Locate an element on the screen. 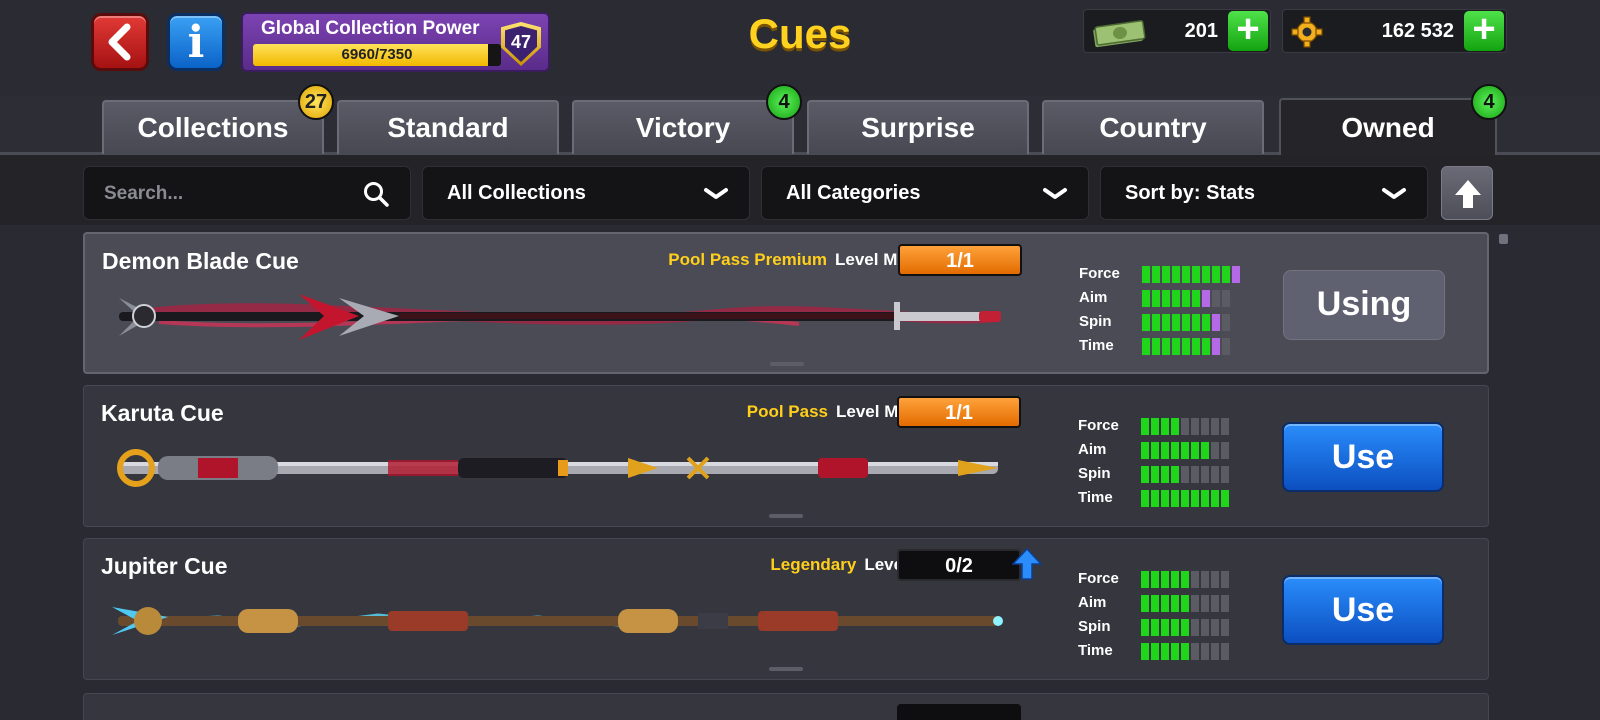  tab-country: Country is located at coordinates (1153, 127).